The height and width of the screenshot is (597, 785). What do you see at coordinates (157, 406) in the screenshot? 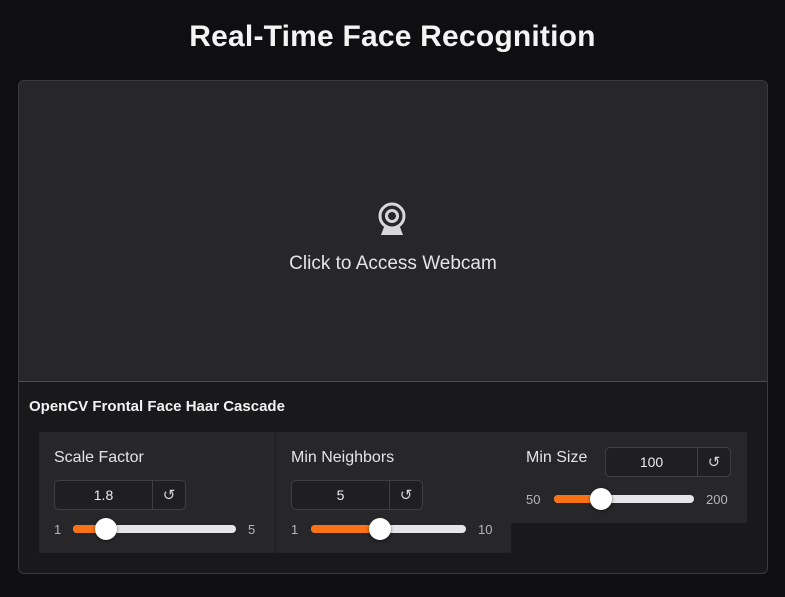
I see `section-title: OpenCV Frontal Face Haar Cascade` at bounding box center [157, 406].